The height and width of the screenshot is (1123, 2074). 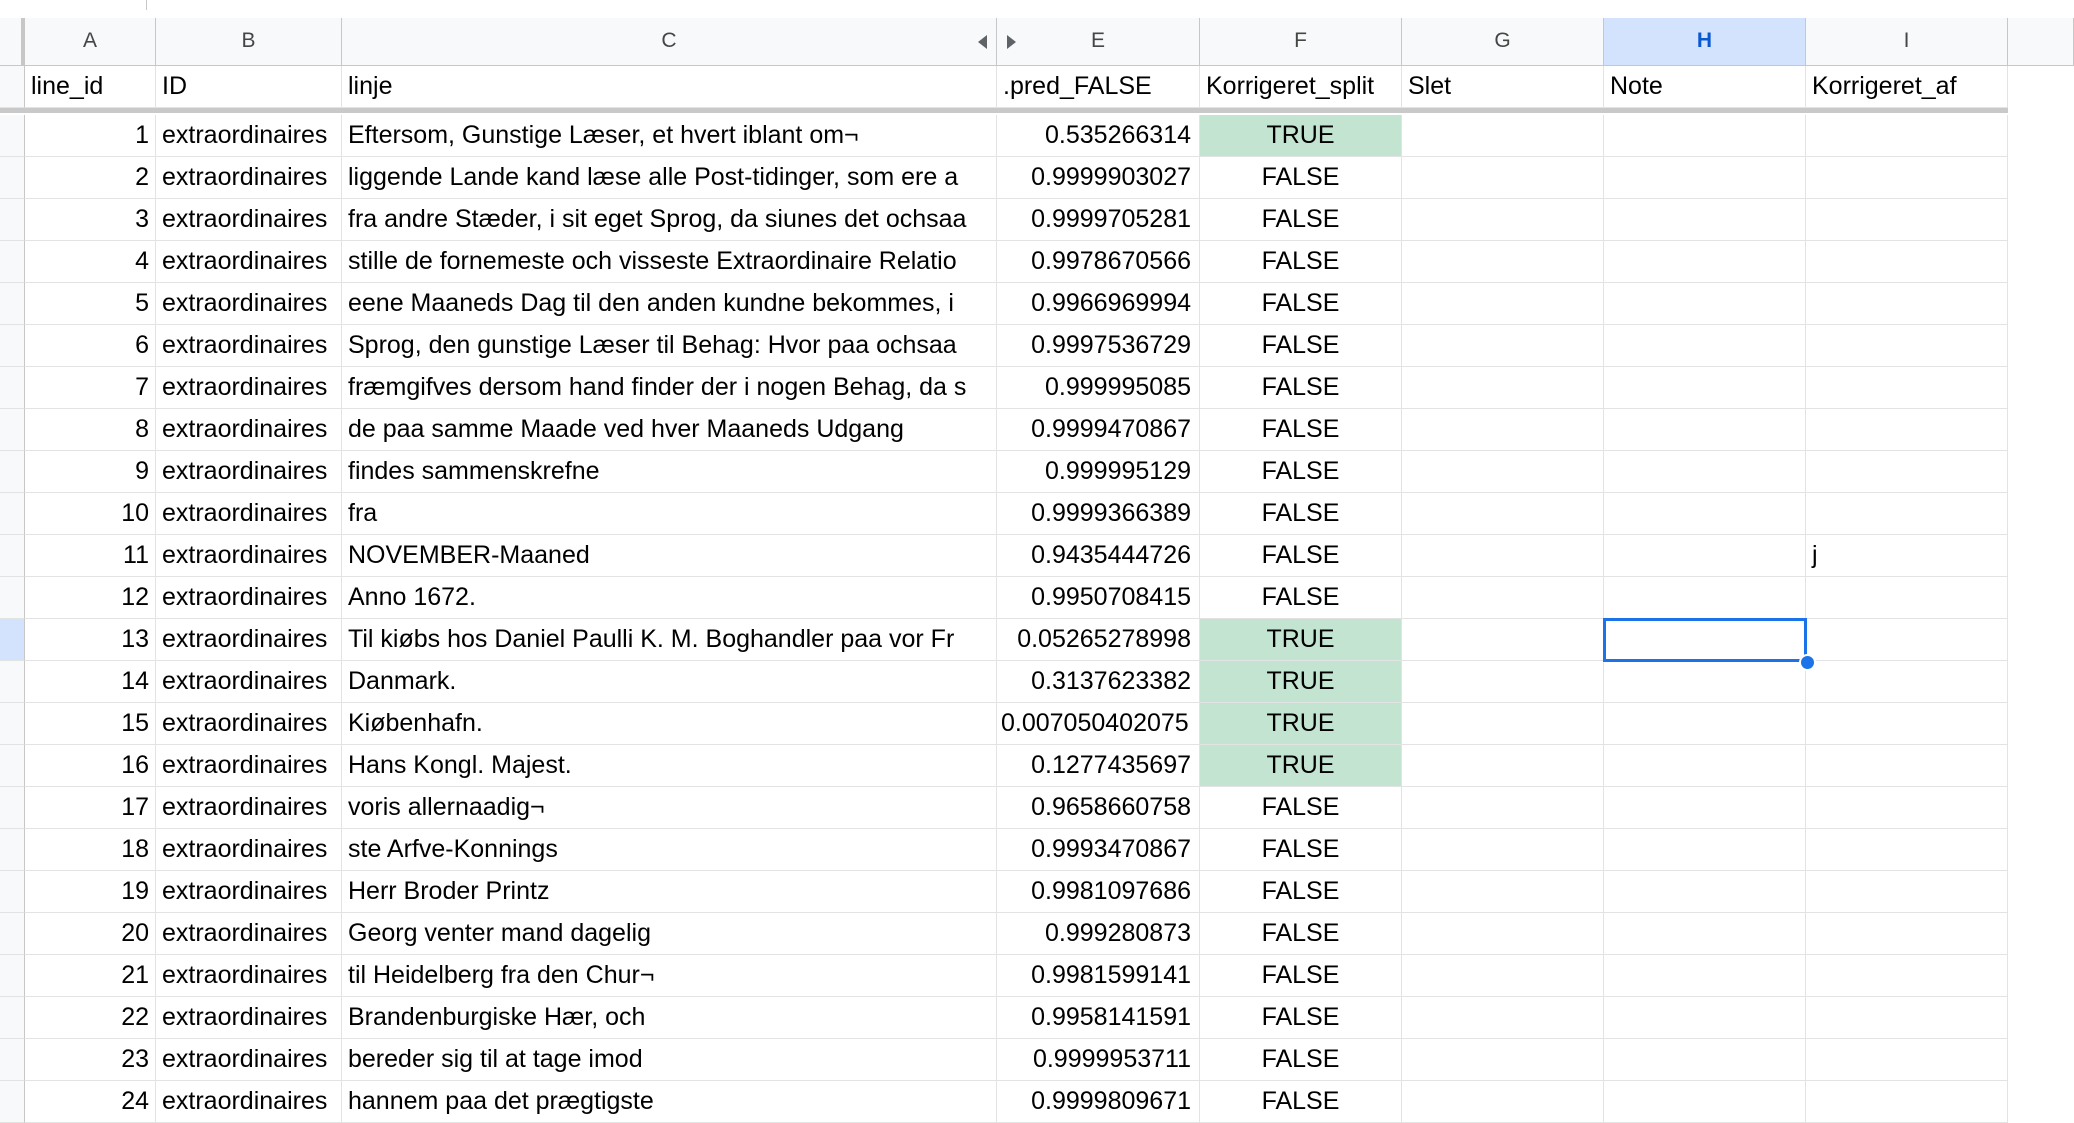 I want to click on table-cell-linje: ste Arfve-Konnings, so click(x=669, y=850).